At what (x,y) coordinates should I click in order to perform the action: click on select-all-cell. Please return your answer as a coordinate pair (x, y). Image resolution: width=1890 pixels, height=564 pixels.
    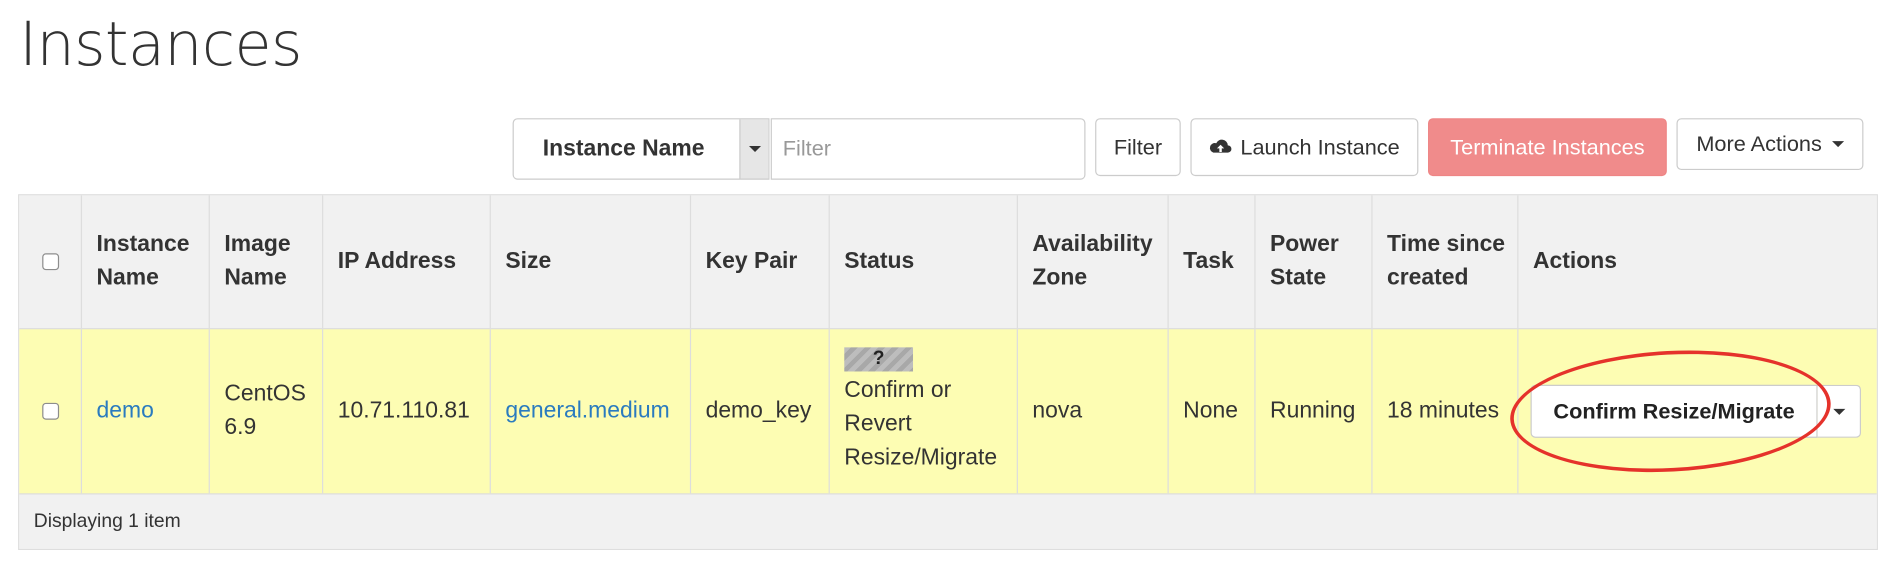
    Looking at the image, I should click on (51, 262).